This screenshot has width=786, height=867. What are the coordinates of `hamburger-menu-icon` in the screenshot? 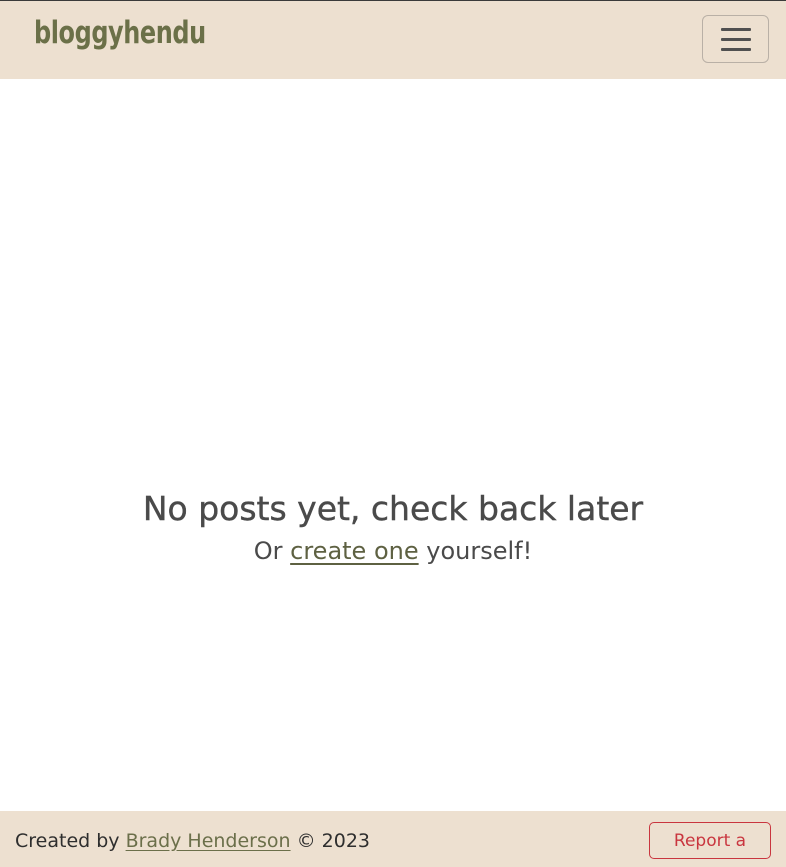 It's located at (736, 39).